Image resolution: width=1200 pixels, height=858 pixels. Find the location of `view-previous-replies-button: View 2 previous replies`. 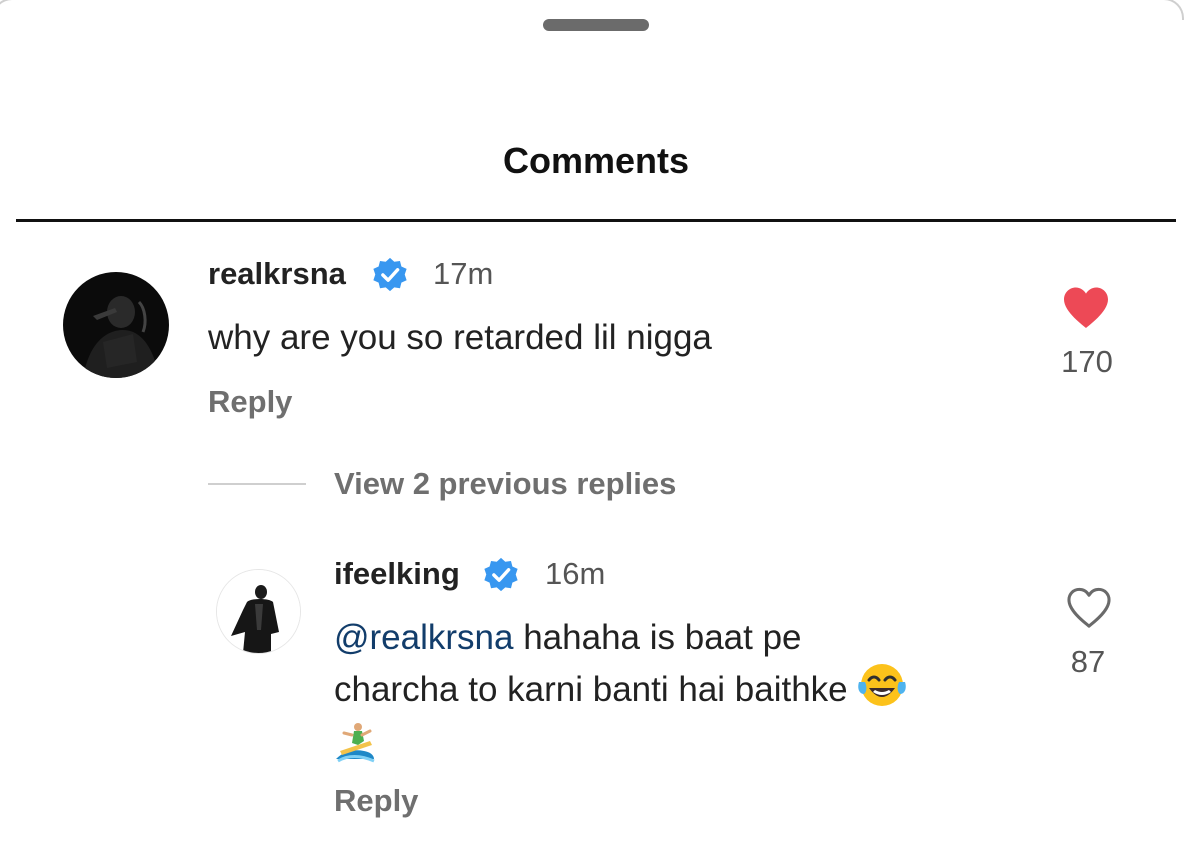

view-previous-replies-button: View 2 previous replies is located at coordinates (505, 484).